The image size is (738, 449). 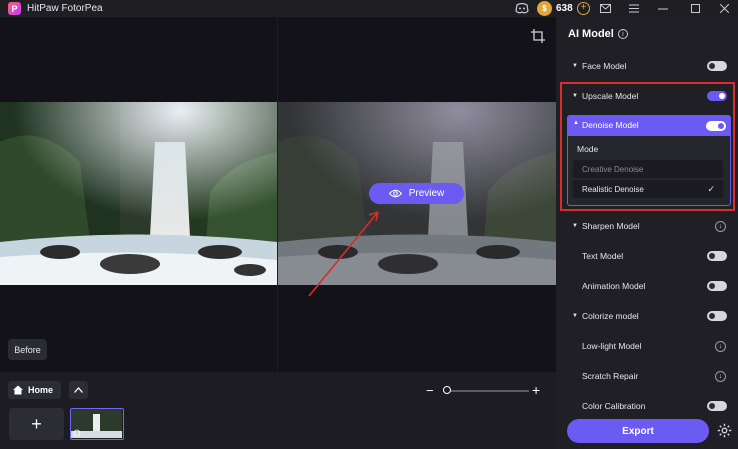 What do you see at coordinates (278, 410) in the screenshot?
I see `bottom-bar: Home − + +` at bounding box center [278, 410].